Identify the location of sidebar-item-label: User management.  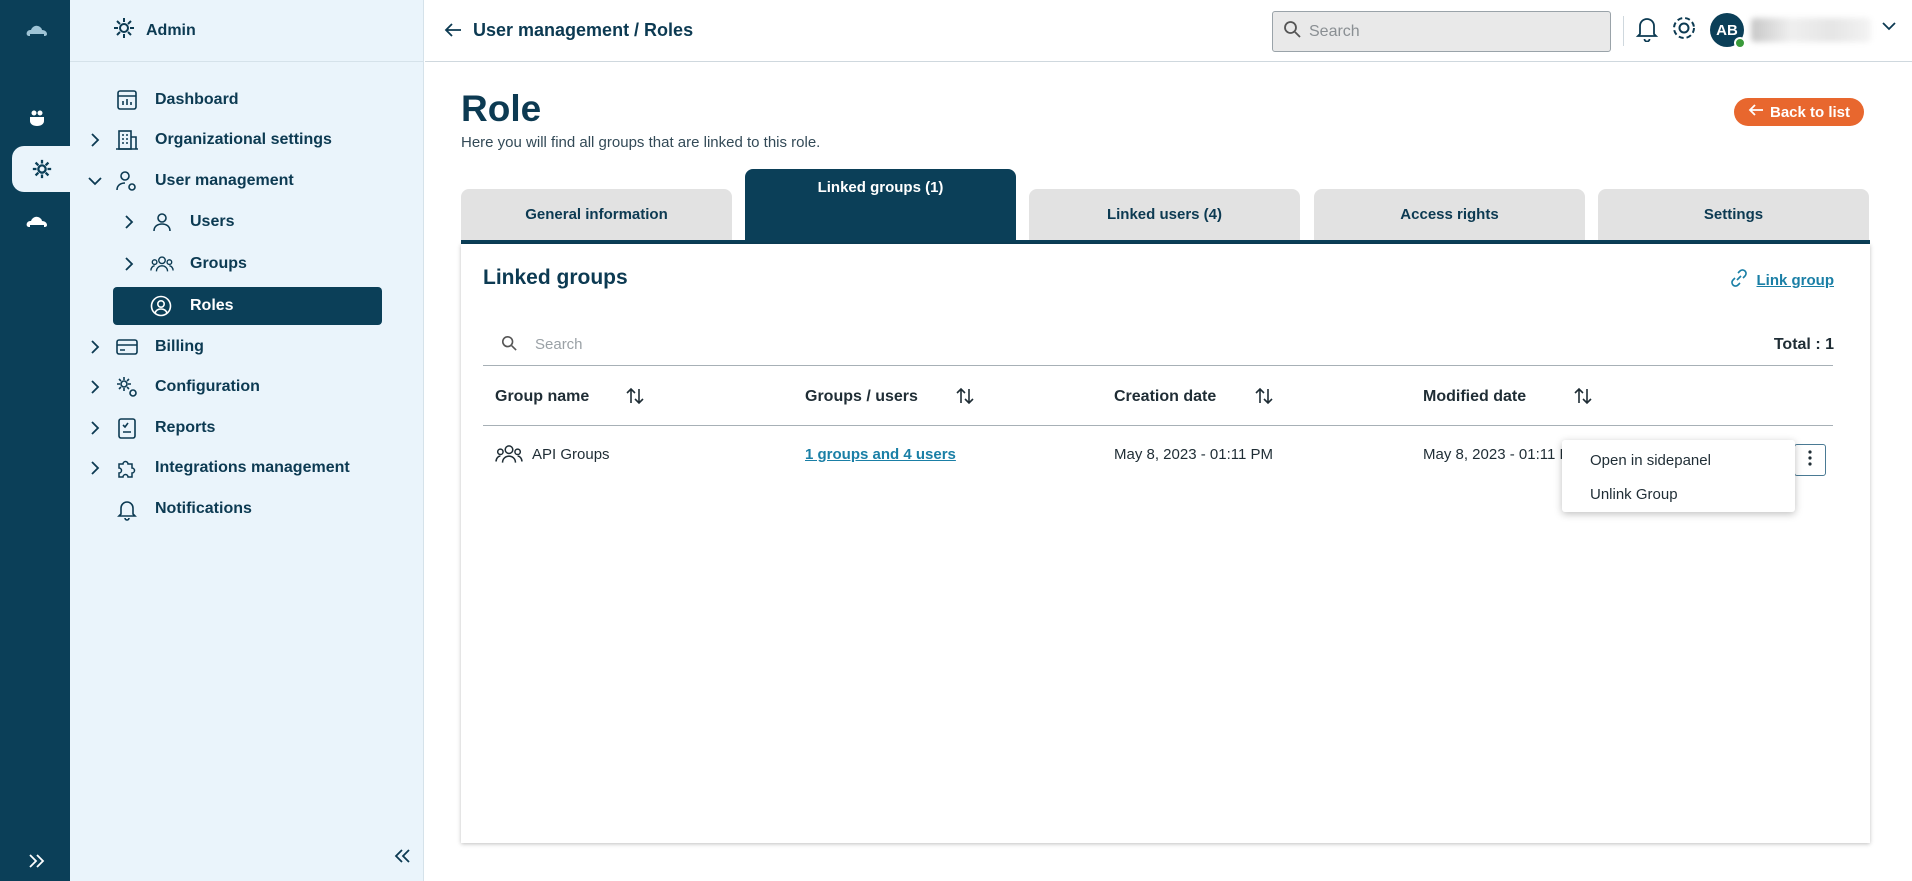
(224, 180).